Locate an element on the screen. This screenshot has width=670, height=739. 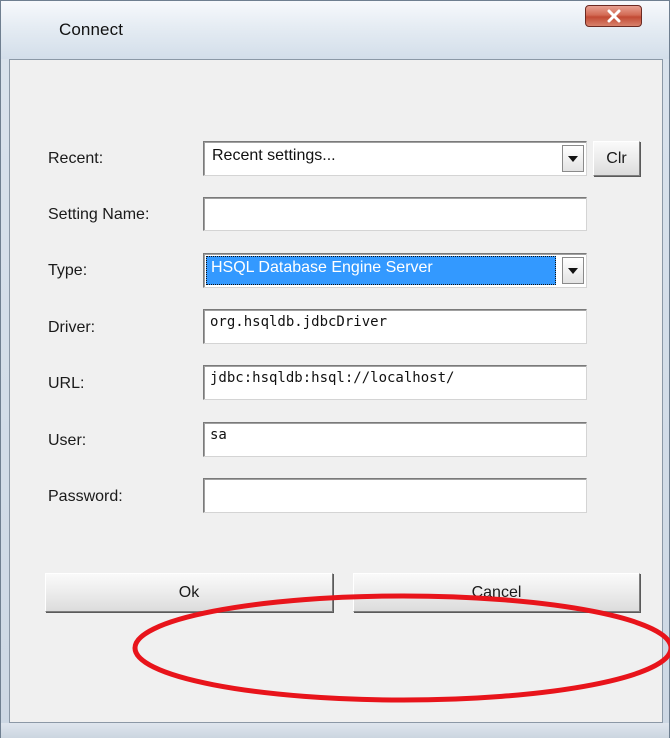
password-field is located at coordinates (395, 495).